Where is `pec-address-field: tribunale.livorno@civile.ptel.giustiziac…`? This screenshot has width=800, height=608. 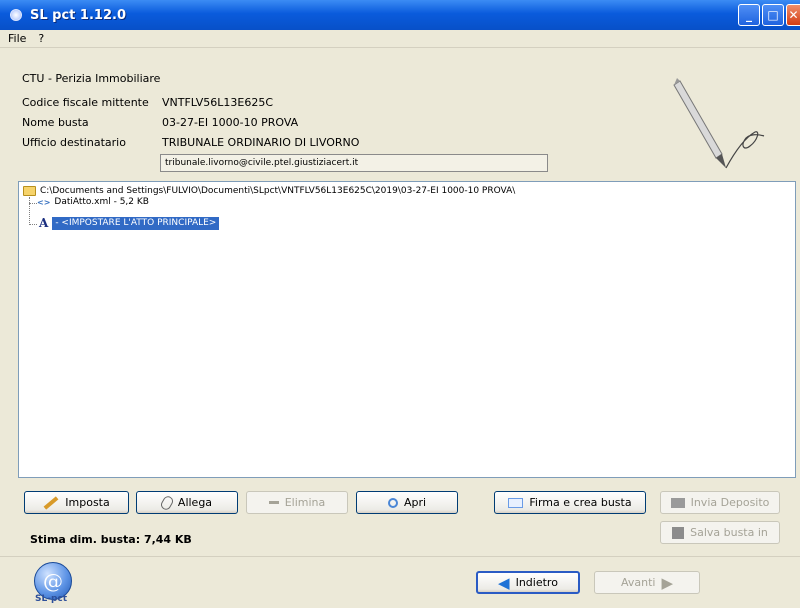
pec-address-field: tribunale.livorno@civile.ptel.giustiziac… is located at coordinates (354, 163).